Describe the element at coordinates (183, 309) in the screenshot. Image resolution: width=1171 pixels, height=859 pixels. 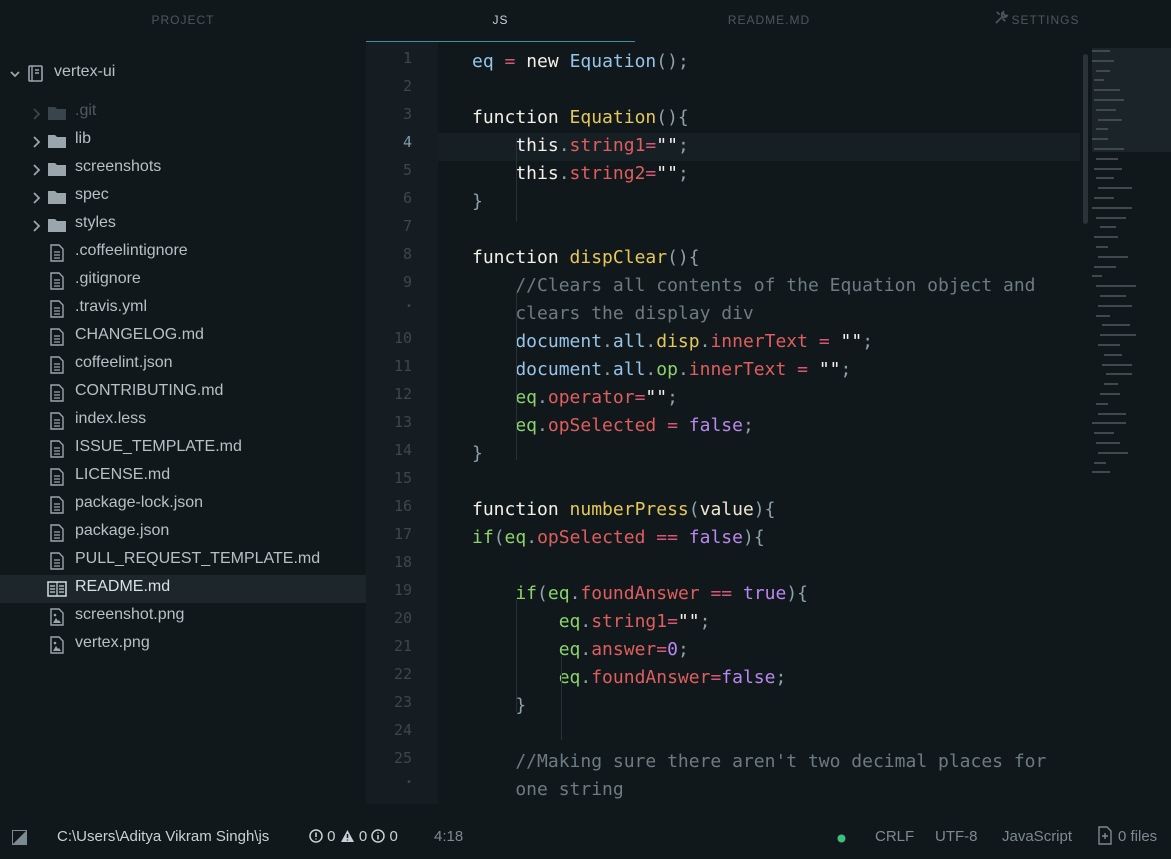
I see `tree-file: .travis.yml` at that location.